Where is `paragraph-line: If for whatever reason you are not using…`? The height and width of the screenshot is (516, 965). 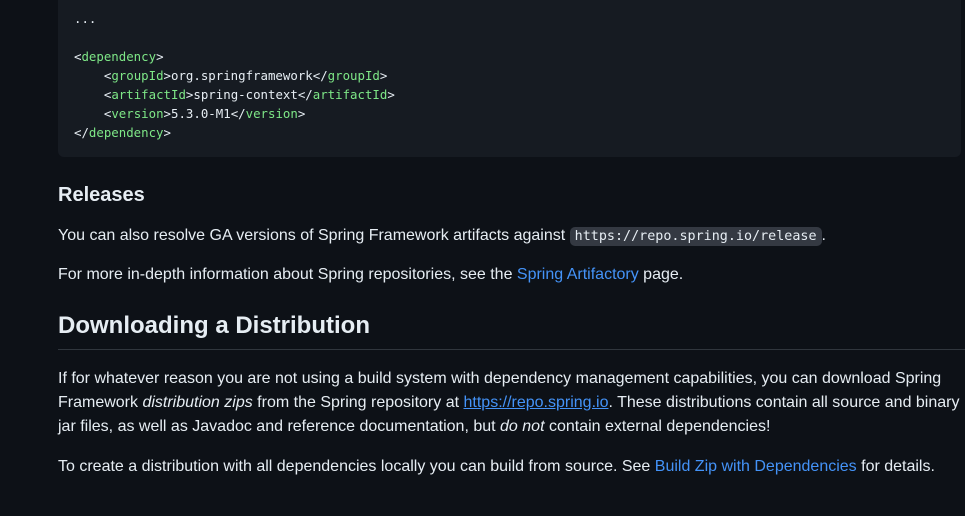 paragraph-line: If for whatever reason you are not using… is located at coordinates (500, 378).